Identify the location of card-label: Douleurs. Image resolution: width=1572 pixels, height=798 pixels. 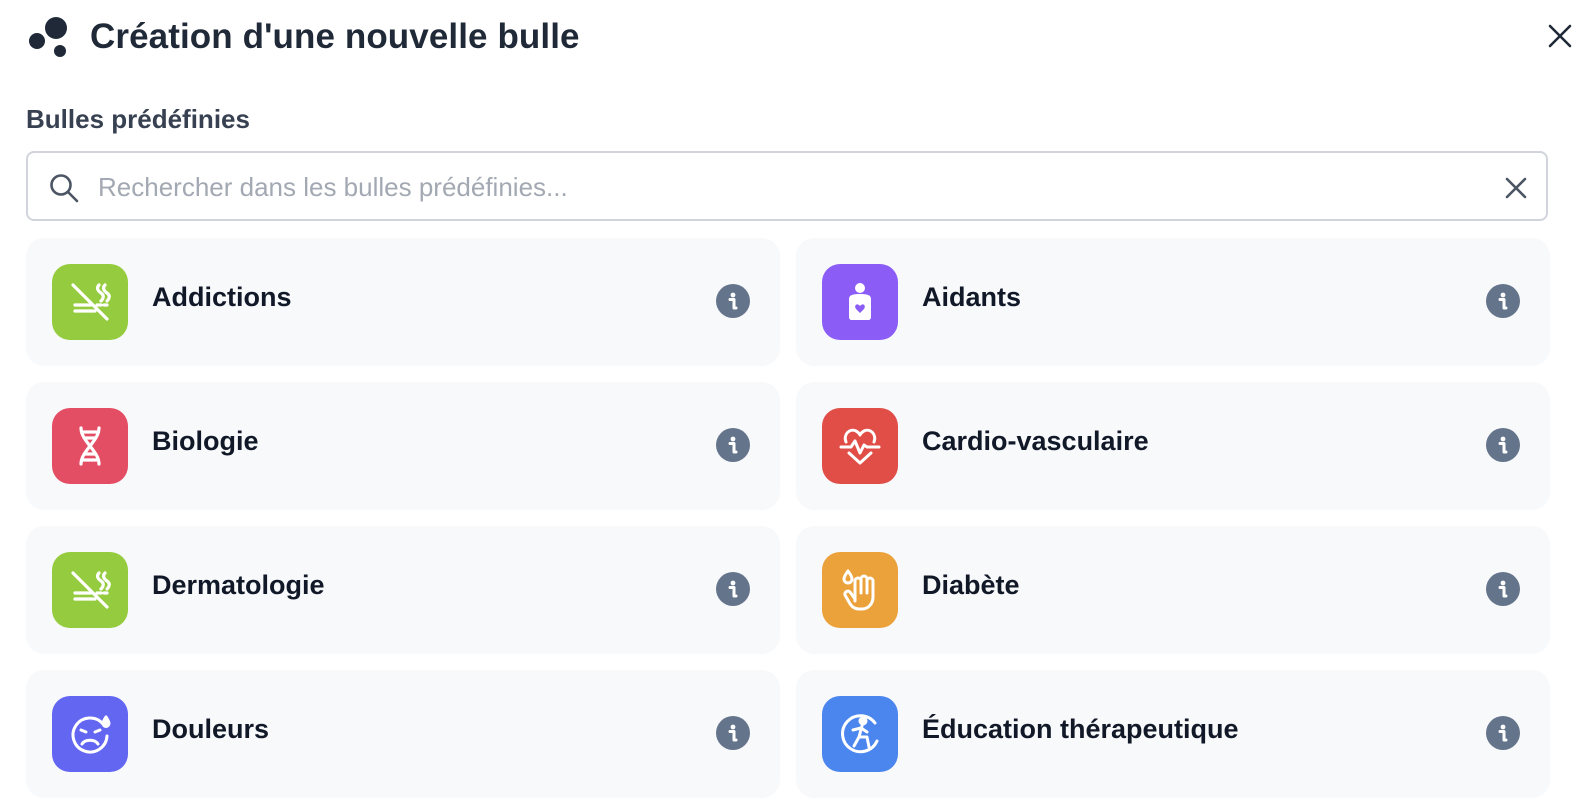
(211, 729).